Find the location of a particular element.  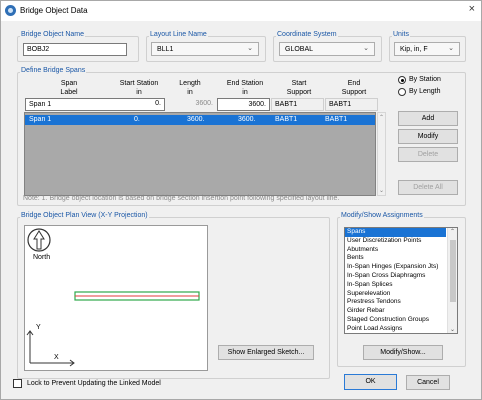

by-station-label: By Station is located at coordinates (425, 79).